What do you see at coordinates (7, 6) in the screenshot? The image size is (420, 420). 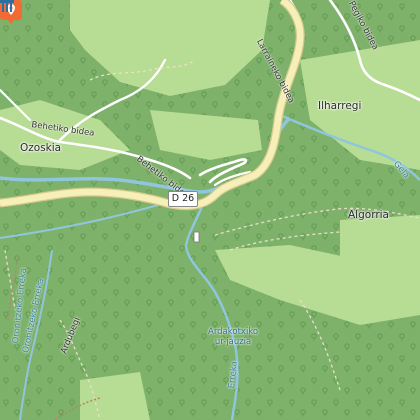 I see `waterfall-icon` at bounding box center [7, 6].